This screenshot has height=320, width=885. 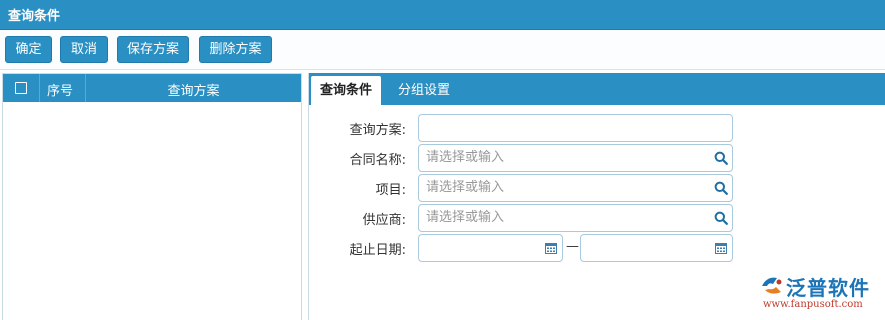 What do you see at coordinates (153, 49) in the screenshot?
I see `save-plan-button: 保存方案` at bounding box center [153, 49].